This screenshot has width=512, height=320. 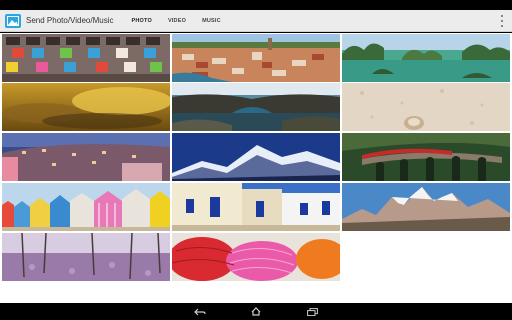 I want to click on photo-colorful-apartment-building, so click(x=86, y=58).